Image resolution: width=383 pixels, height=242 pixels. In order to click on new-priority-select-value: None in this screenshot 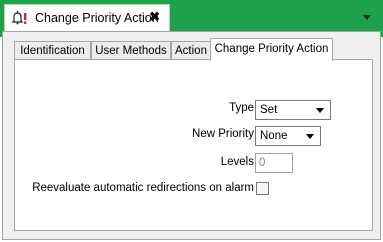, I will do `click(274, 136)`.